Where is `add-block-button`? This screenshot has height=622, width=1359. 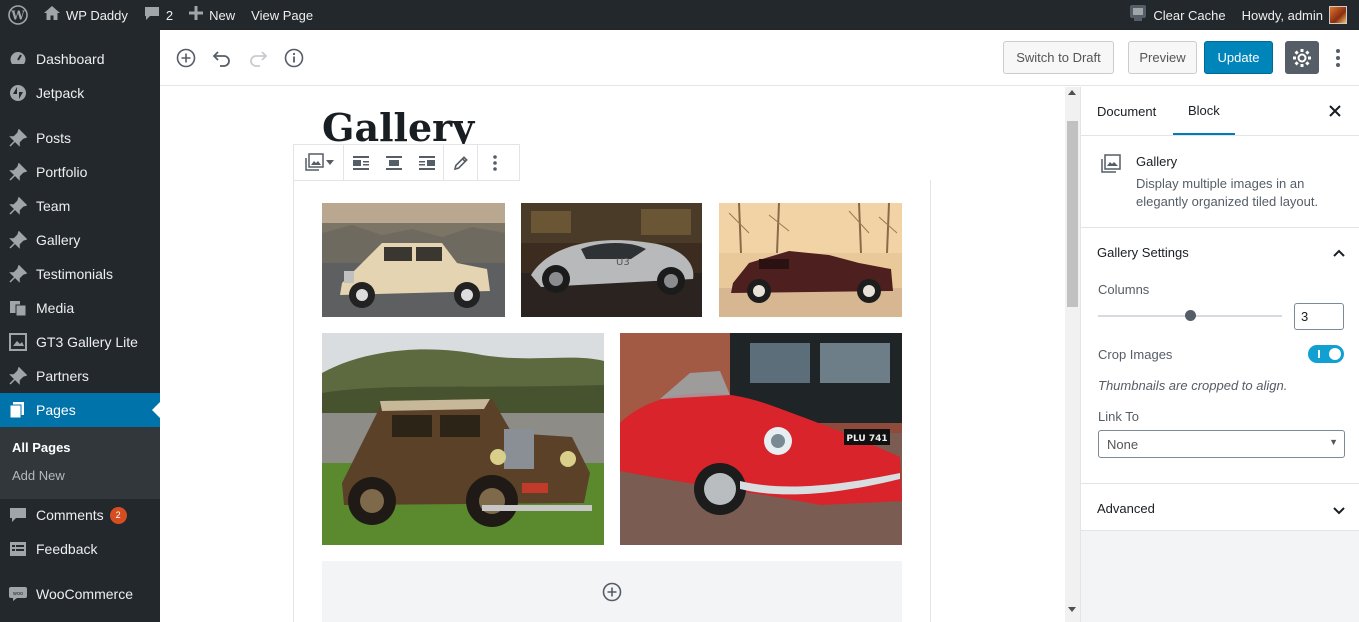 add-block-button is located at coordinates (186, 58).